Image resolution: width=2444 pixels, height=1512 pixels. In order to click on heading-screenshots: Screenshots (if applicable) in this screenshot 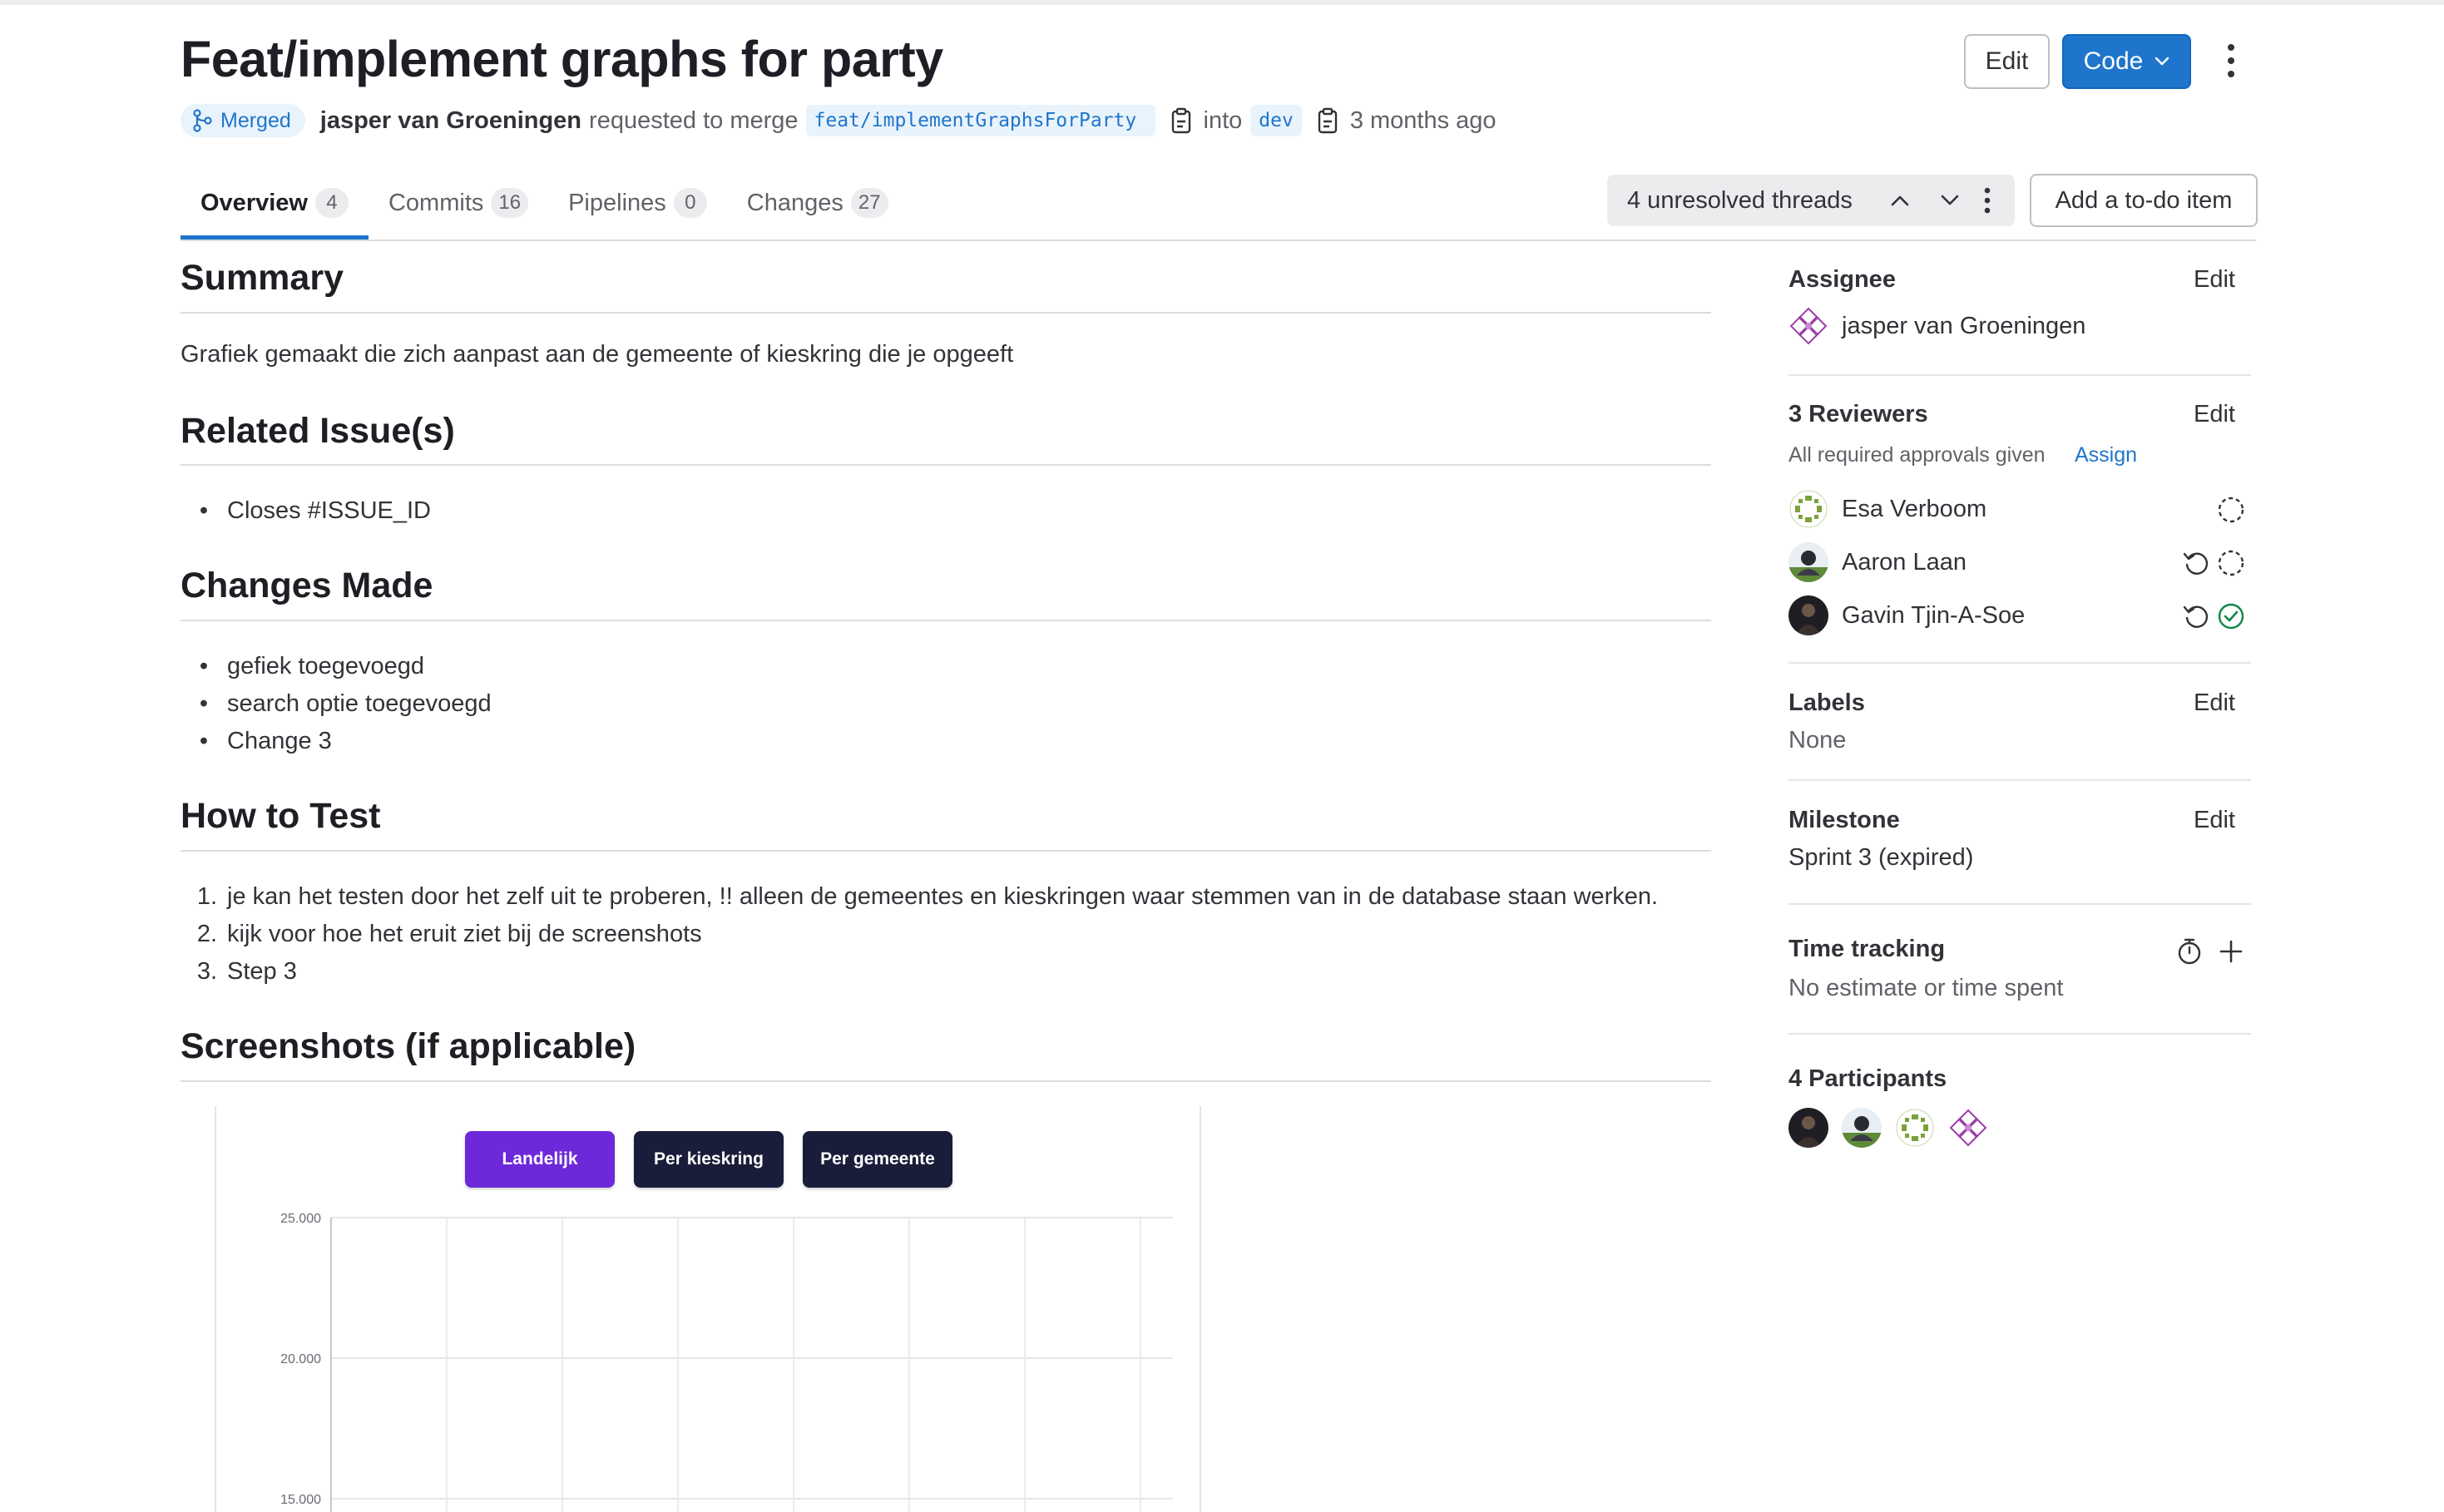, I will do `click(408, 1046)`.